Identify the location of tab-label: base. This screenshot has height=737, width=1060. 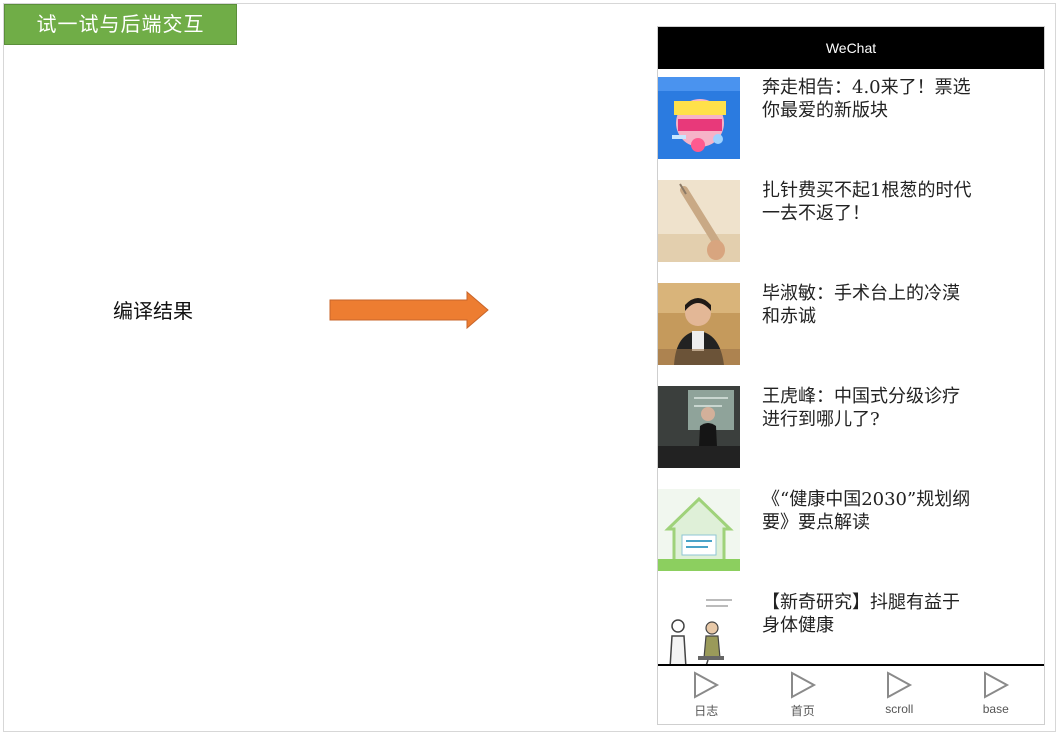
(995, 709).